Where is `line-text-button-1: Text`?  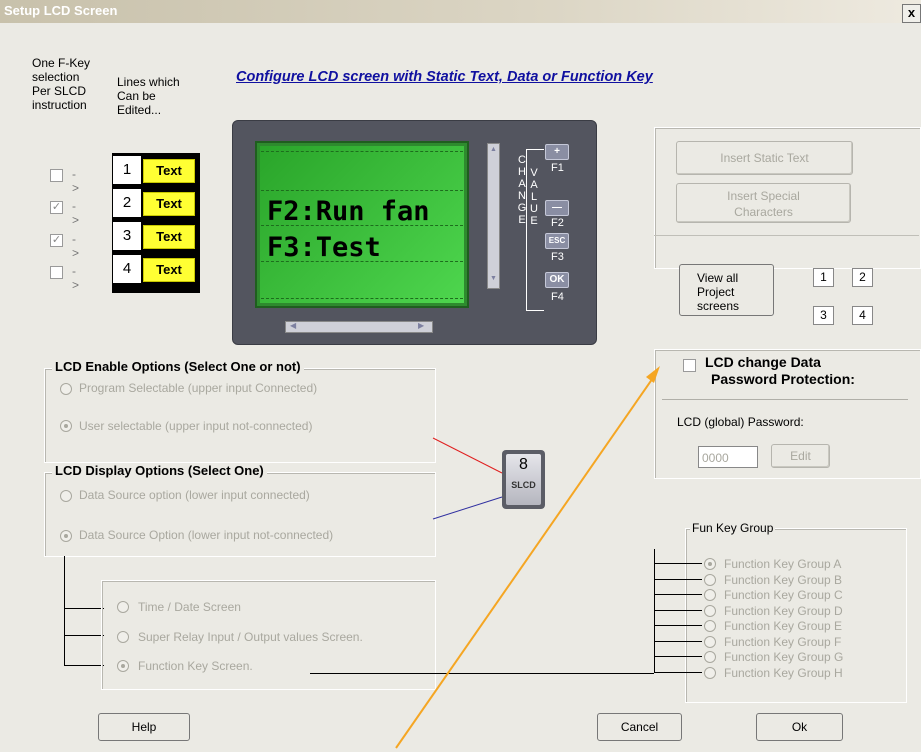 line-text-button-1: Text is located at coordinates (169, 171).